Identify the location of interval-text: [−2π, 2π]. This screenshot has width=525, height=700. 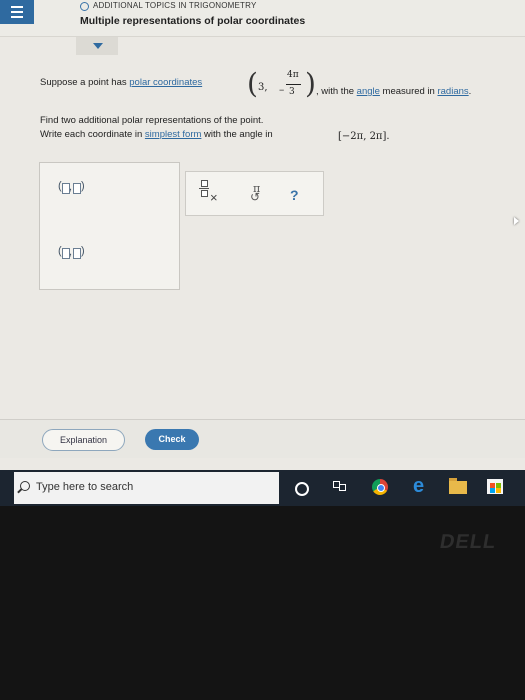
(362, 136).